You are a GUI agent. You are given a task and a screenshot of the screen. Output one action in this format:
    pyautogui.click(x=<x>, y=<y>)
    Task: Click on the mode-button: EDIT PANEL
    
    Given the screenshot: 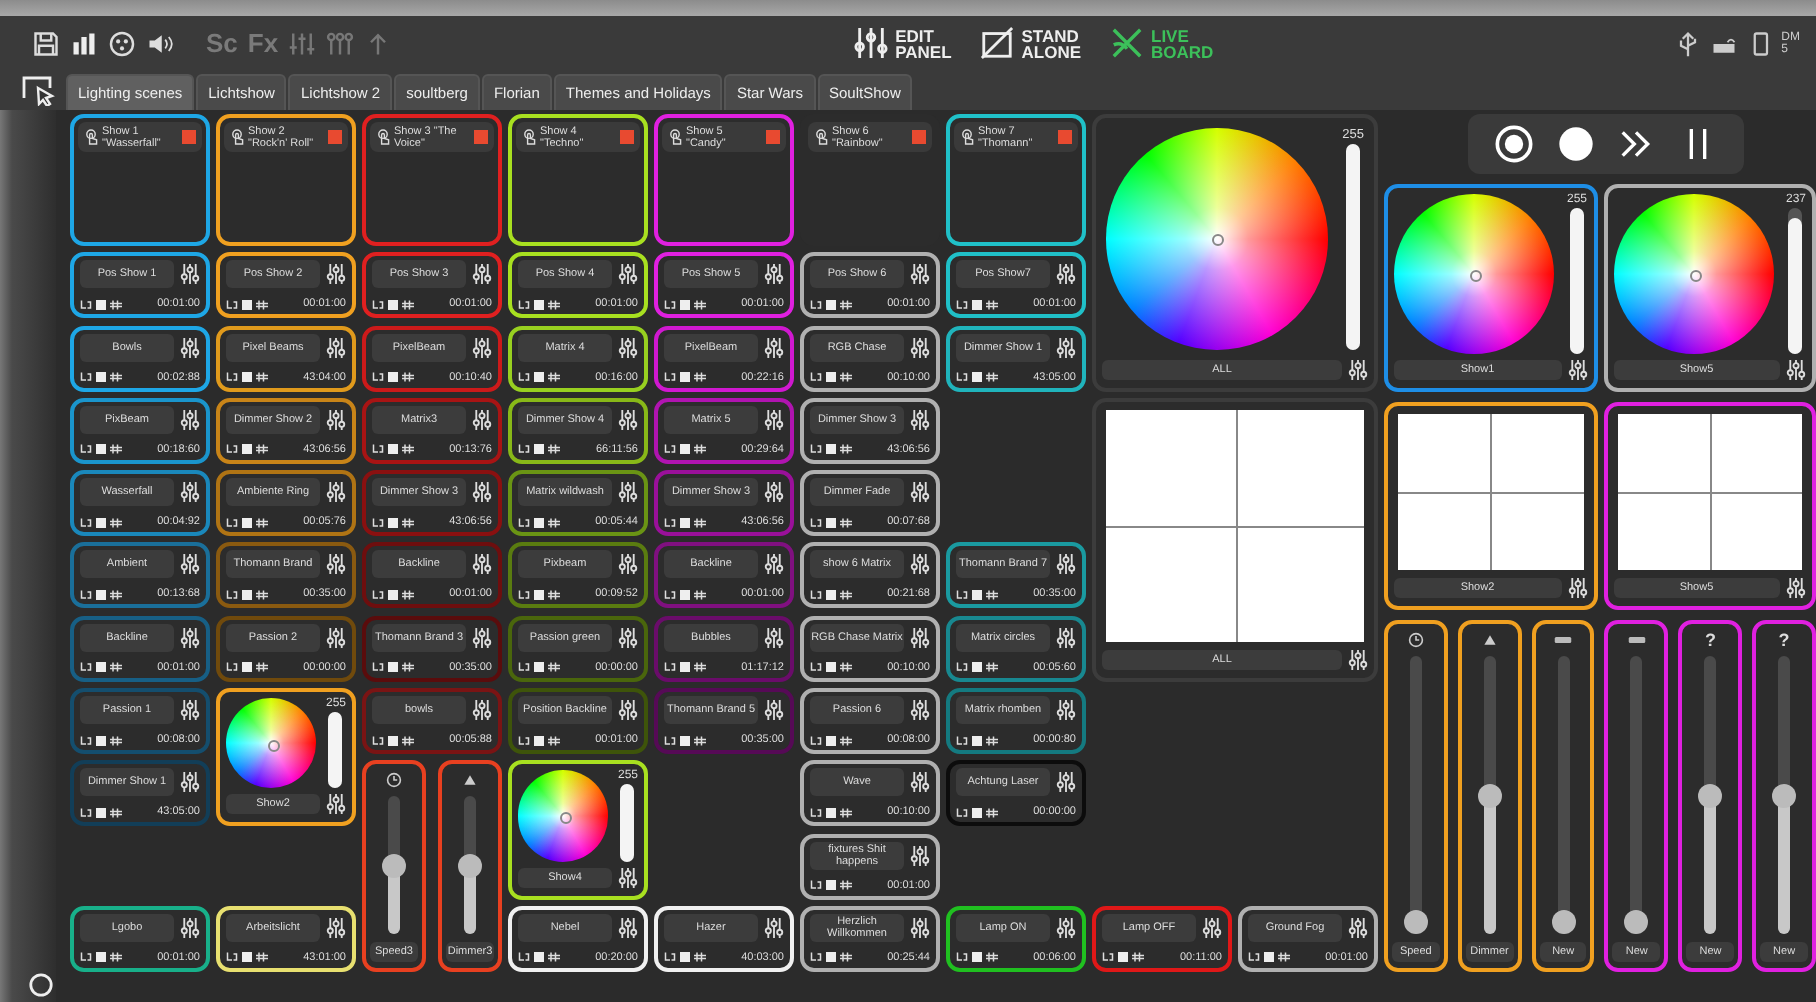 What is the action you would take?
    pyautogui.click(x=902, y=43)
    